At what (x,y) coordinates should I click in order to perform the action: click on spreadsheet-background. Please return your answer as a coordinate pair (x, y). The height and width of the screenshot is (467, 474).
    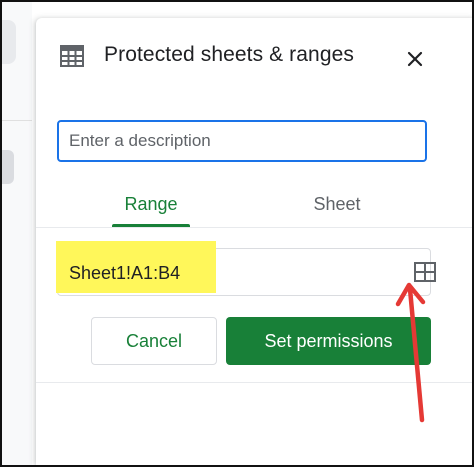
    Looking at the image, I should click on (17, 233).